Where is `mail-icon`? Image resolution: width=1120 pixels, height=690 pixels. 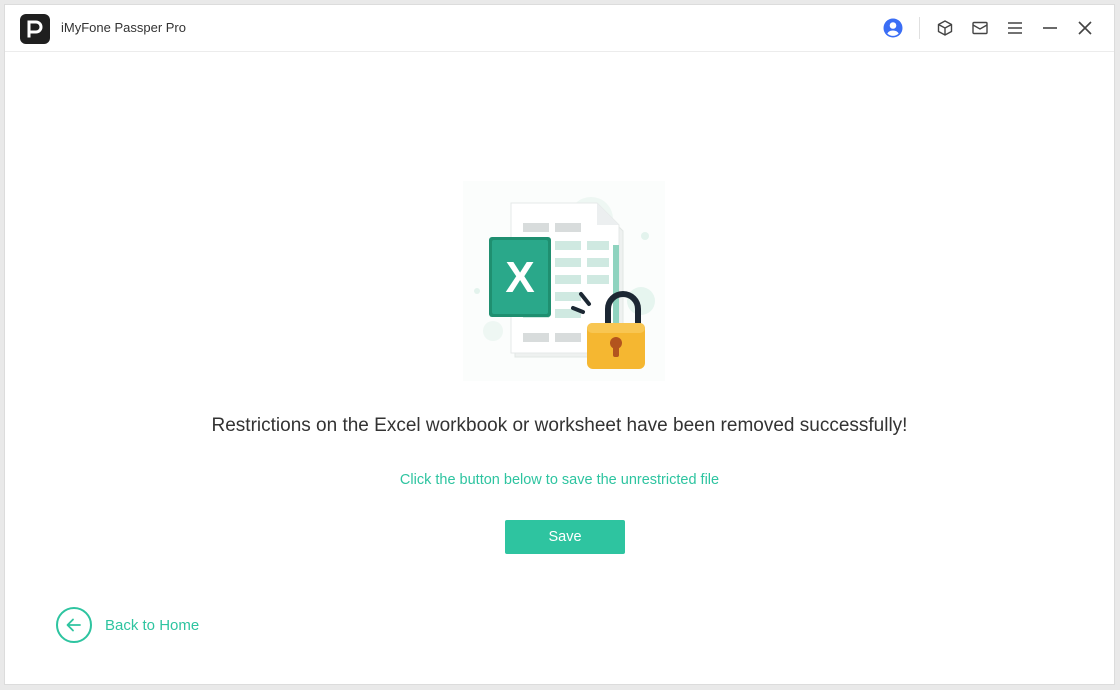
mail-icon is located at coordinates (980, 28).